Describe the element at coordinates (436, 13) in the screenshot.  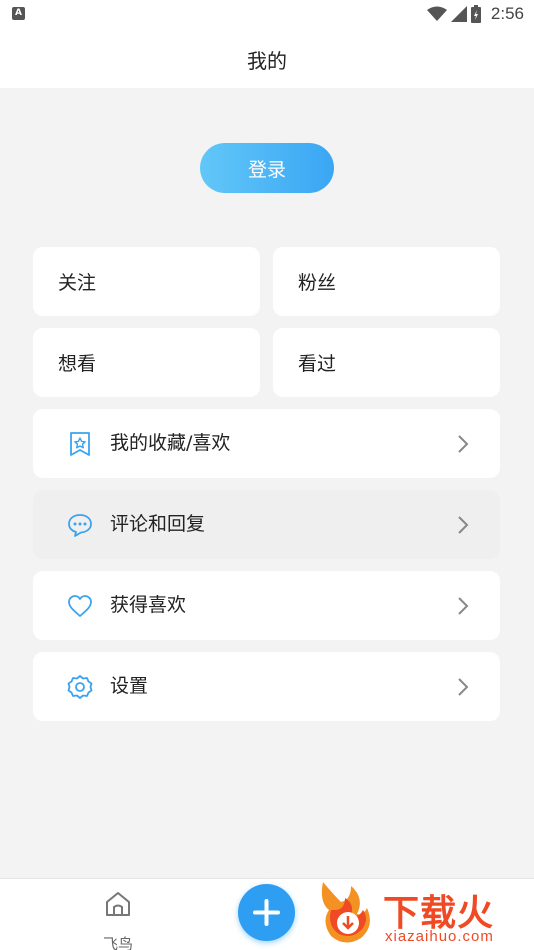
I see `wifi-icon` at that location.